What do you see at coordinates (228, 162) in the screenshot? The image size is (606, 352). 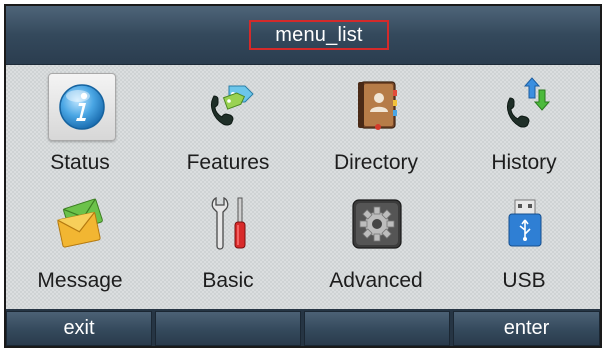 I see `menu-item-label: Features` at bounding box center [228, 162].